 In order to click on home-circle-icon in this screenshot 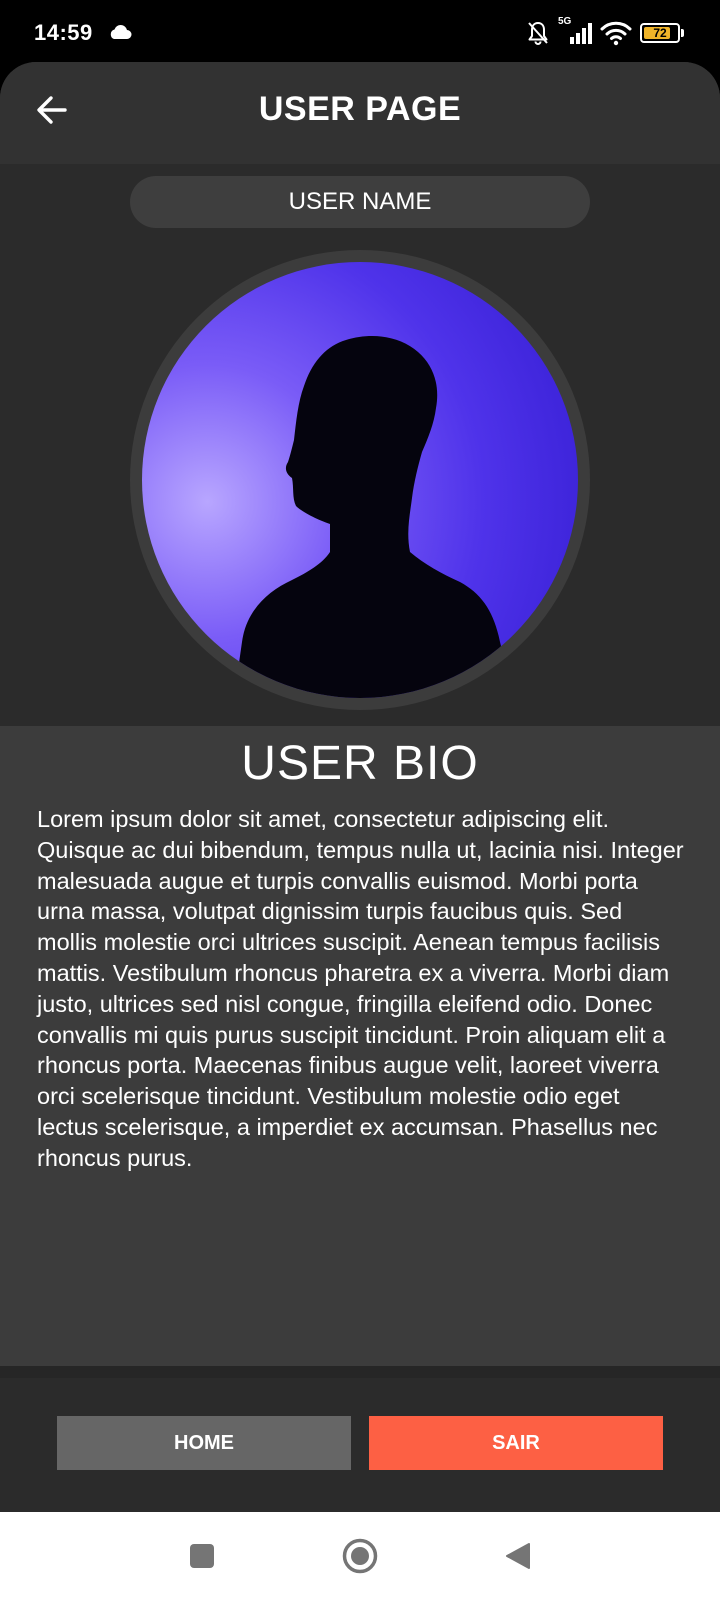, I will do `click(360, 1556)`.